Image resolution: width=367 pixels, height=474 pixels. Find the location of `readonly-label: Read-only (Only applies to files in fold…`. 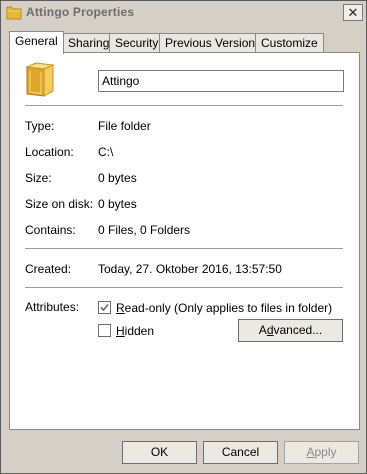

readonly-label: Read-only (Only applies to files in fold… is located at coordinates (224, 308).